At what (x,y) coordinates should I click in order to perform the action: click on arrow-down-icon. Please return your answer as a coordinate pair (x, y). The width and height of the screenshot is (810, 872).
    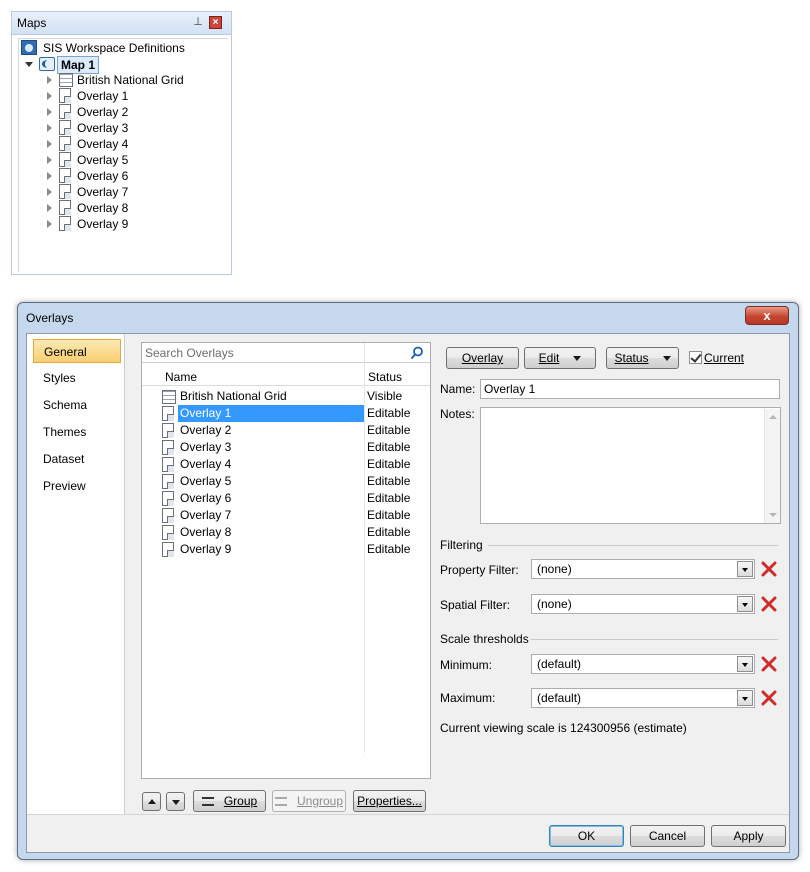
    Looking at the image, I should click on (175, 802).